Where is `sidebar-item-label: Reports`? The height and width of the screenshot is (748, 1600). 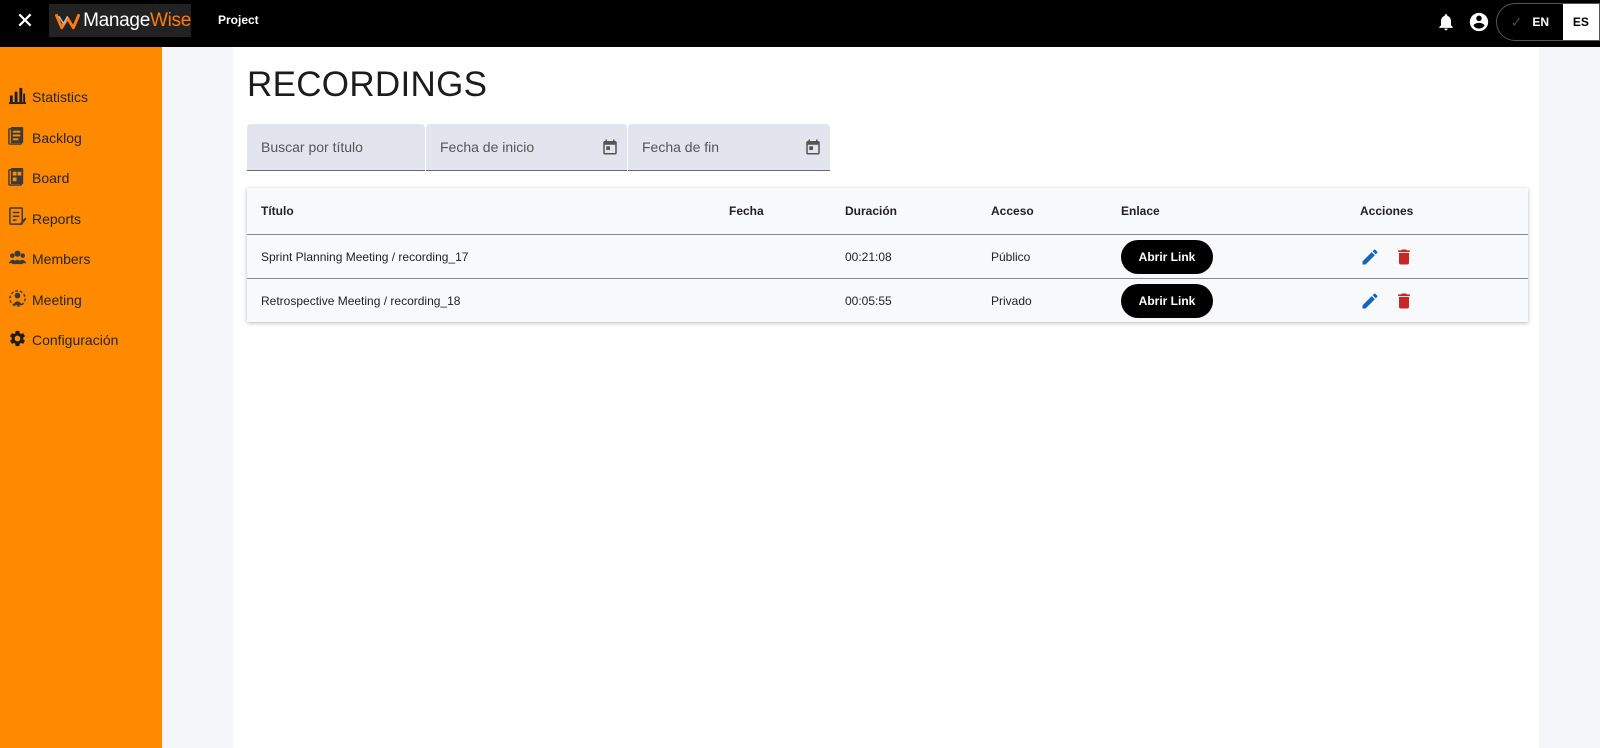
sidebar-item-label: Reports is located at coordinates (57, 218).